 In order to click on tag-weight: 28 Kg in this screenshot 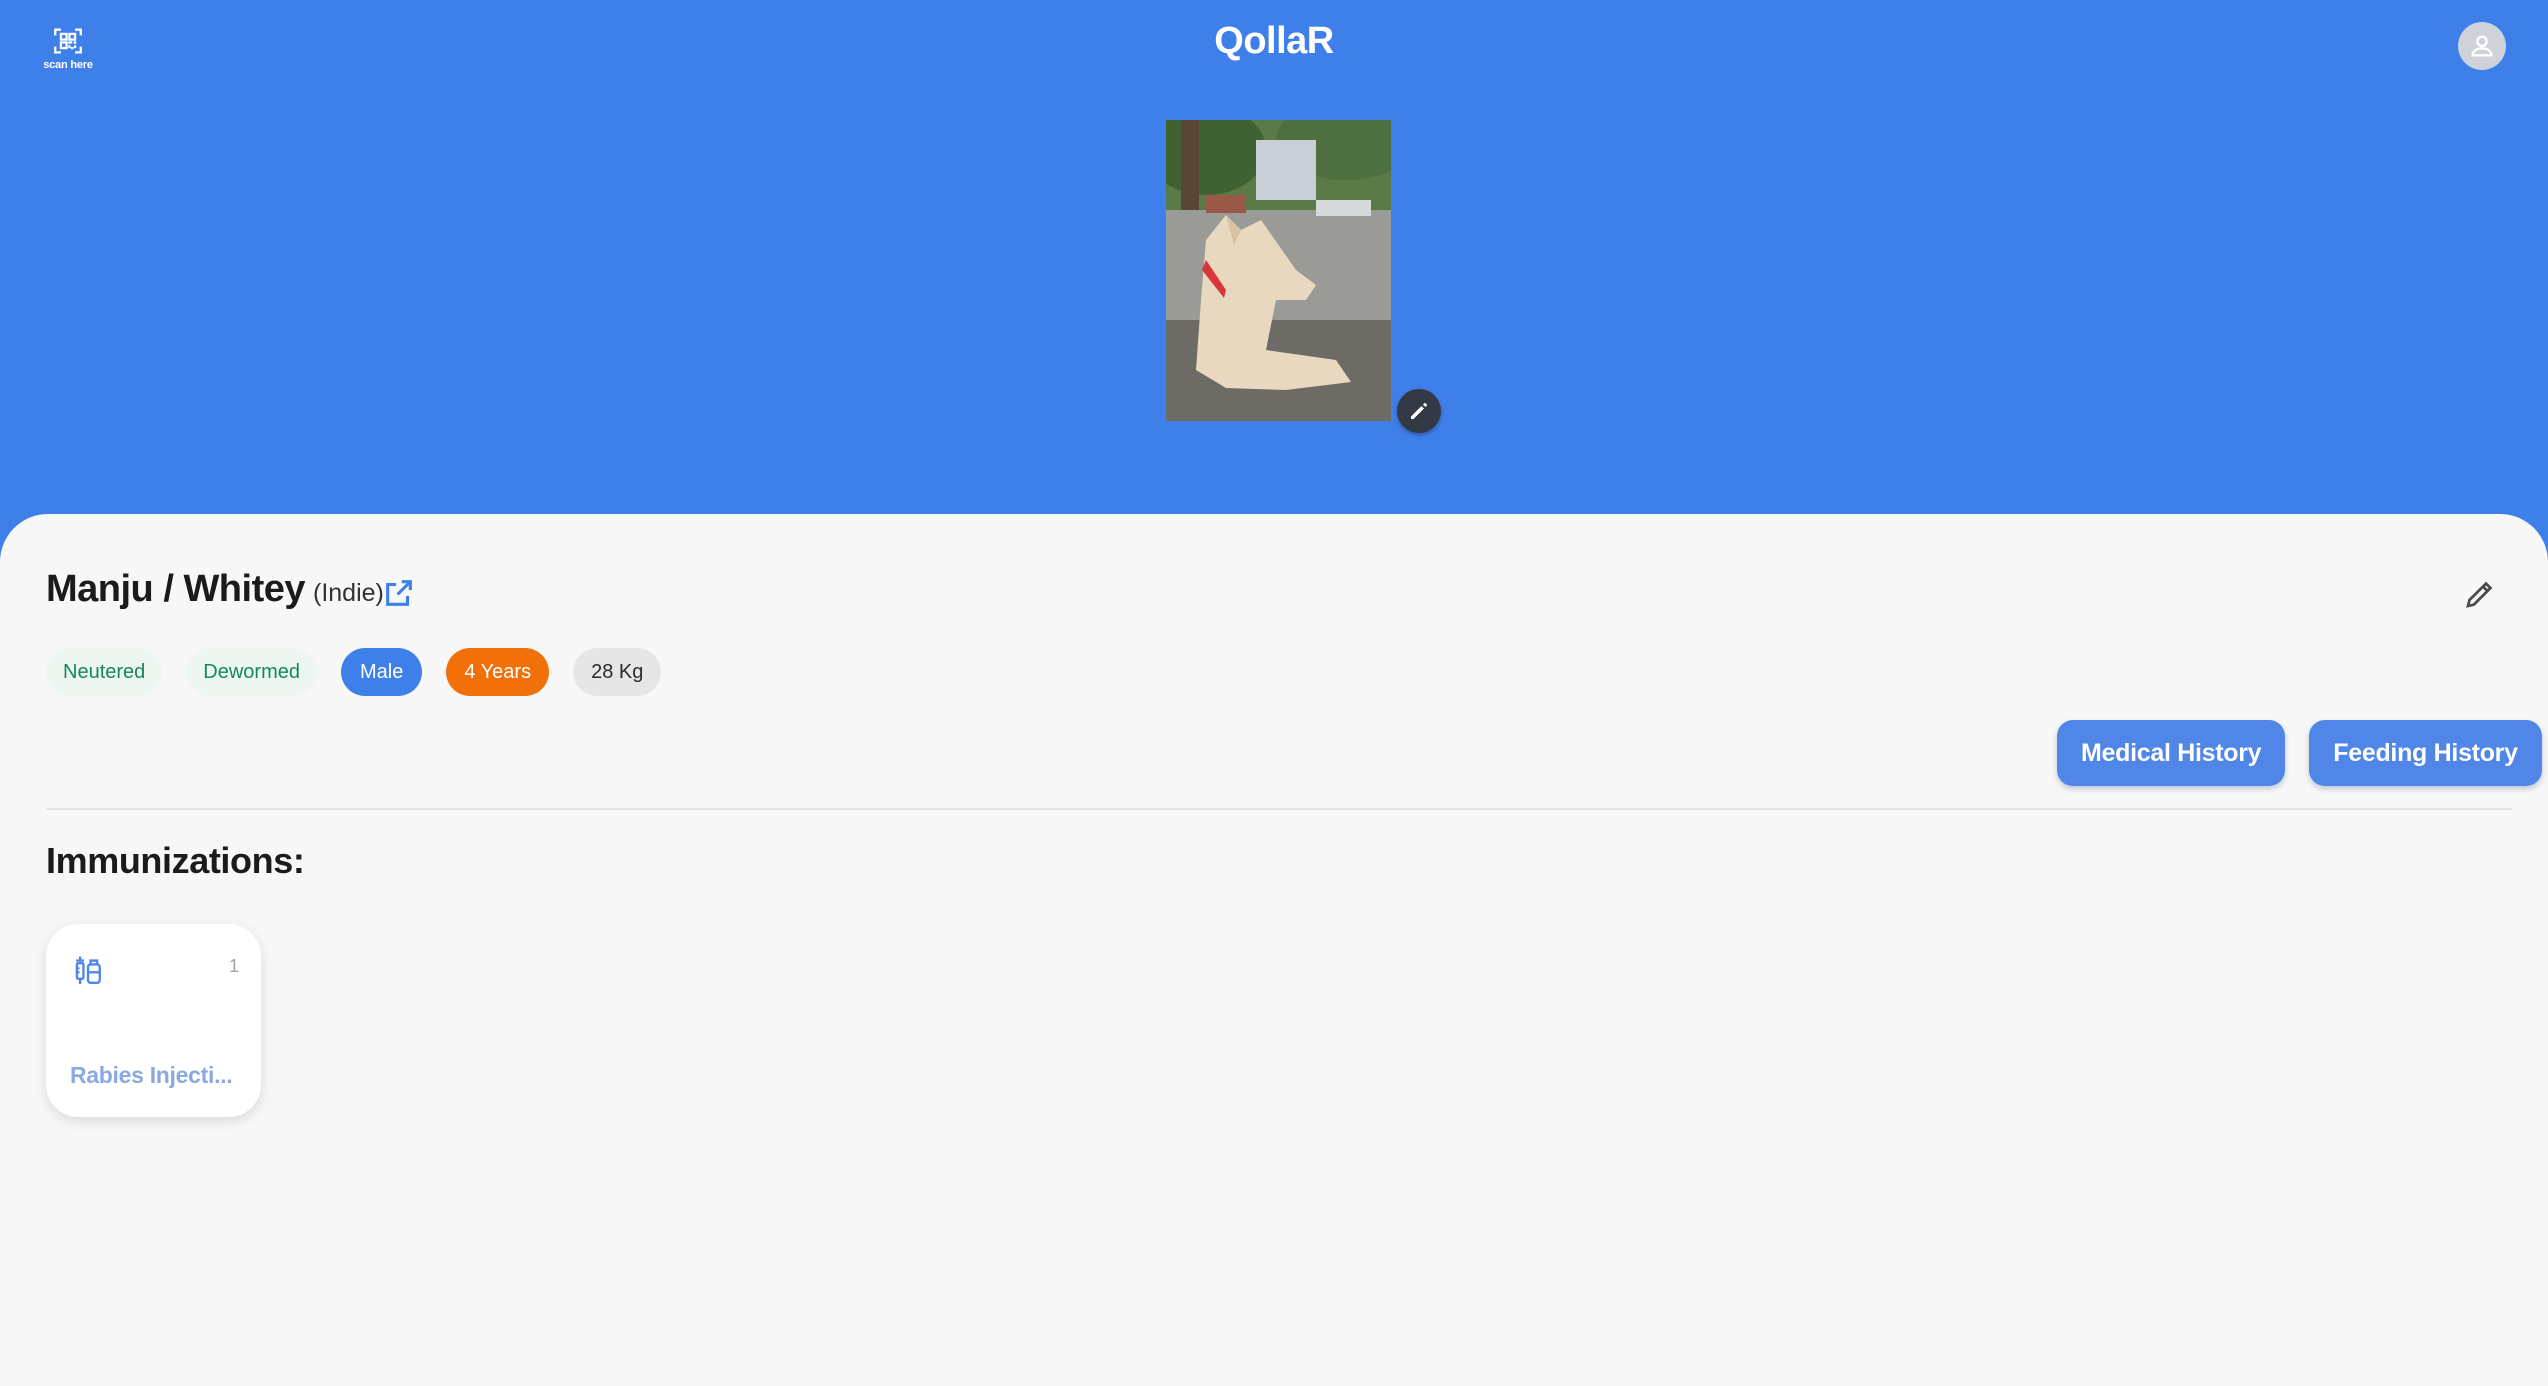, I will do `click(617, 672)`.